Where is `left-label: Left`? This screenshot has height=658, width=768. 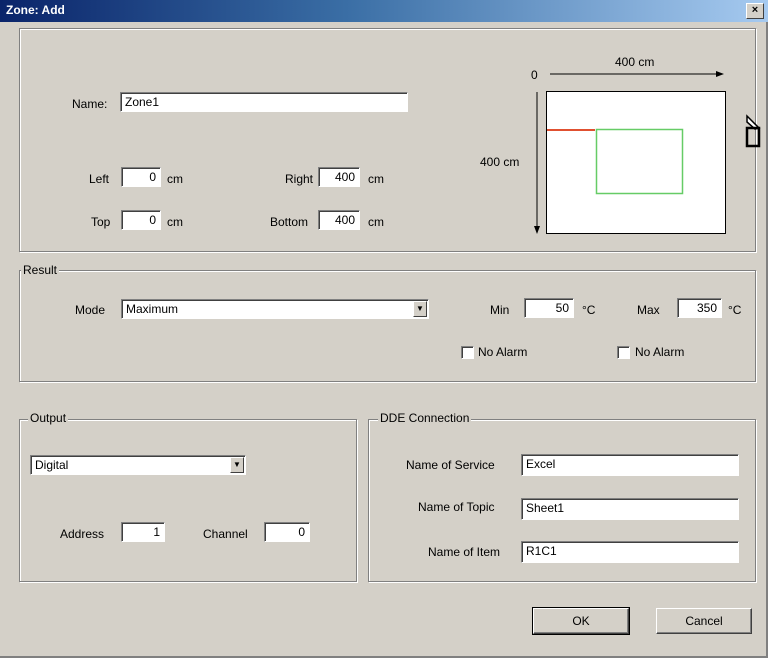 left-label: Left is located at coordinates (99, 179).